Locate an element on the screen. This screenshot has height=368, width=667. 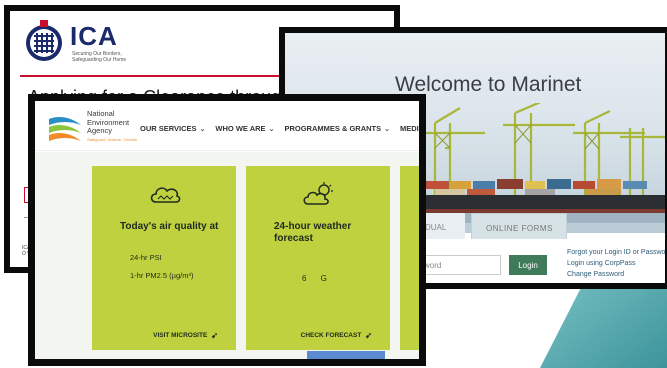
visit-microsite-link: VISIT MICROSITE ➹ is located at coordinates (185, 335).